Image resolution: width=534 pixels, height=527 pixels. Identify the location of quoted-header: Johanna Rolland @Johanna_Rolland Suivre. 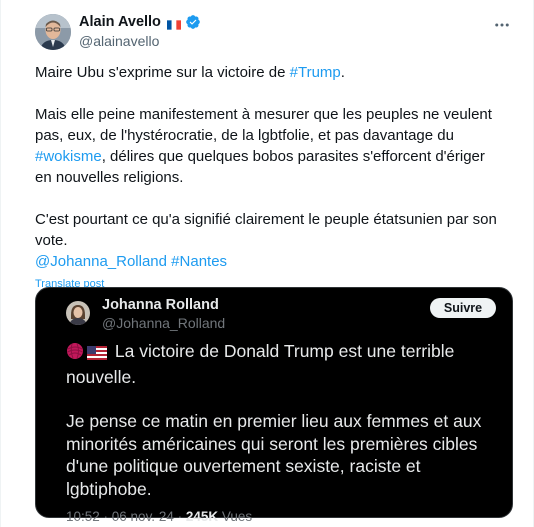
(282, 314).